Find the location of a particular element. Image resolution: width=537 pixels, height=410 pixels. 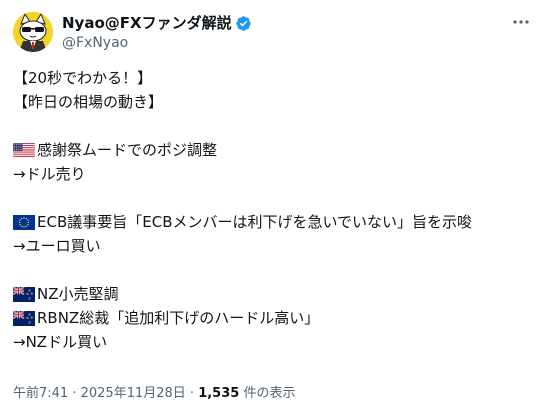

cat-with-sunglasses-avatar is located at coordinates (33, 32).